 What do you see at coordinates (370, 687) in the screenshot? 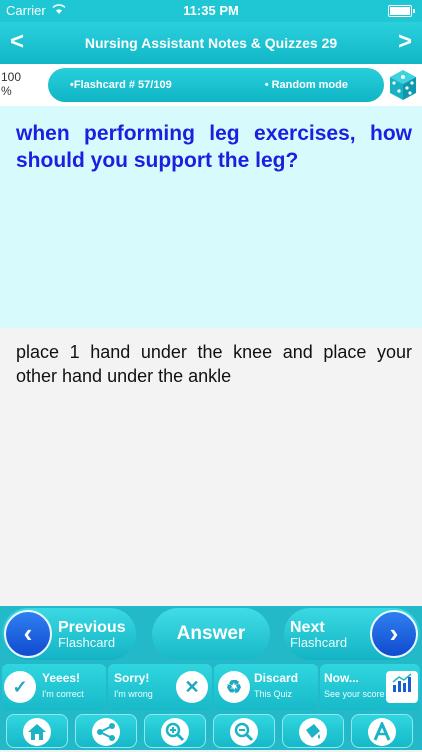
I see `see-score-button: Now... See your score` at bounding box center [370, 687].